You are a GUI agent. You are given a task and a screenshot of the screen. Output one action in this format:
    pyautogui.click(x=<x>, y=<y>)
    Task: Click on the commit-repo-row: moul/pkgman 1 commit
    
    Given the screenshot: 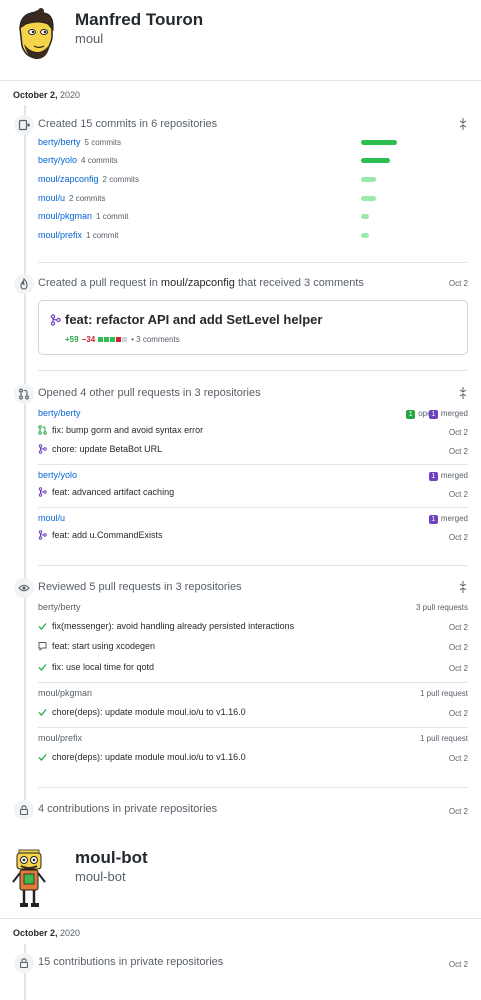 What is the action you would take?
    pyautogui.click(x=83, y=216)
    